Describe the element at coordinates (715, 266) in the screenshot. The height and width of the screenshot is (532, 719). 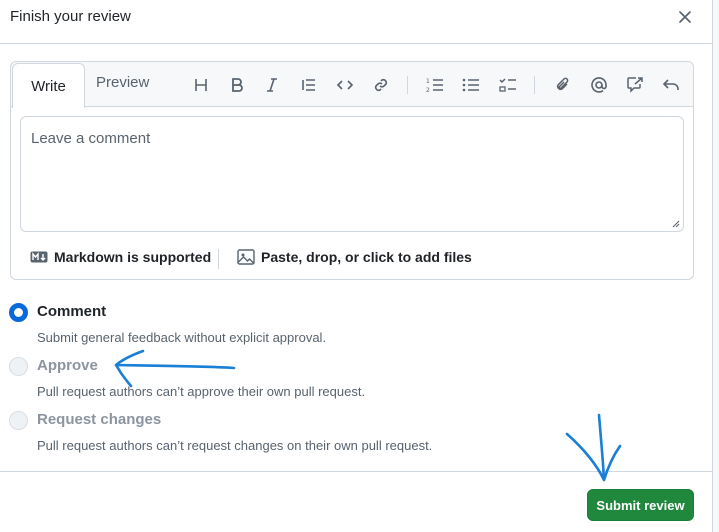
I see `scrollbar-edge` at that location.